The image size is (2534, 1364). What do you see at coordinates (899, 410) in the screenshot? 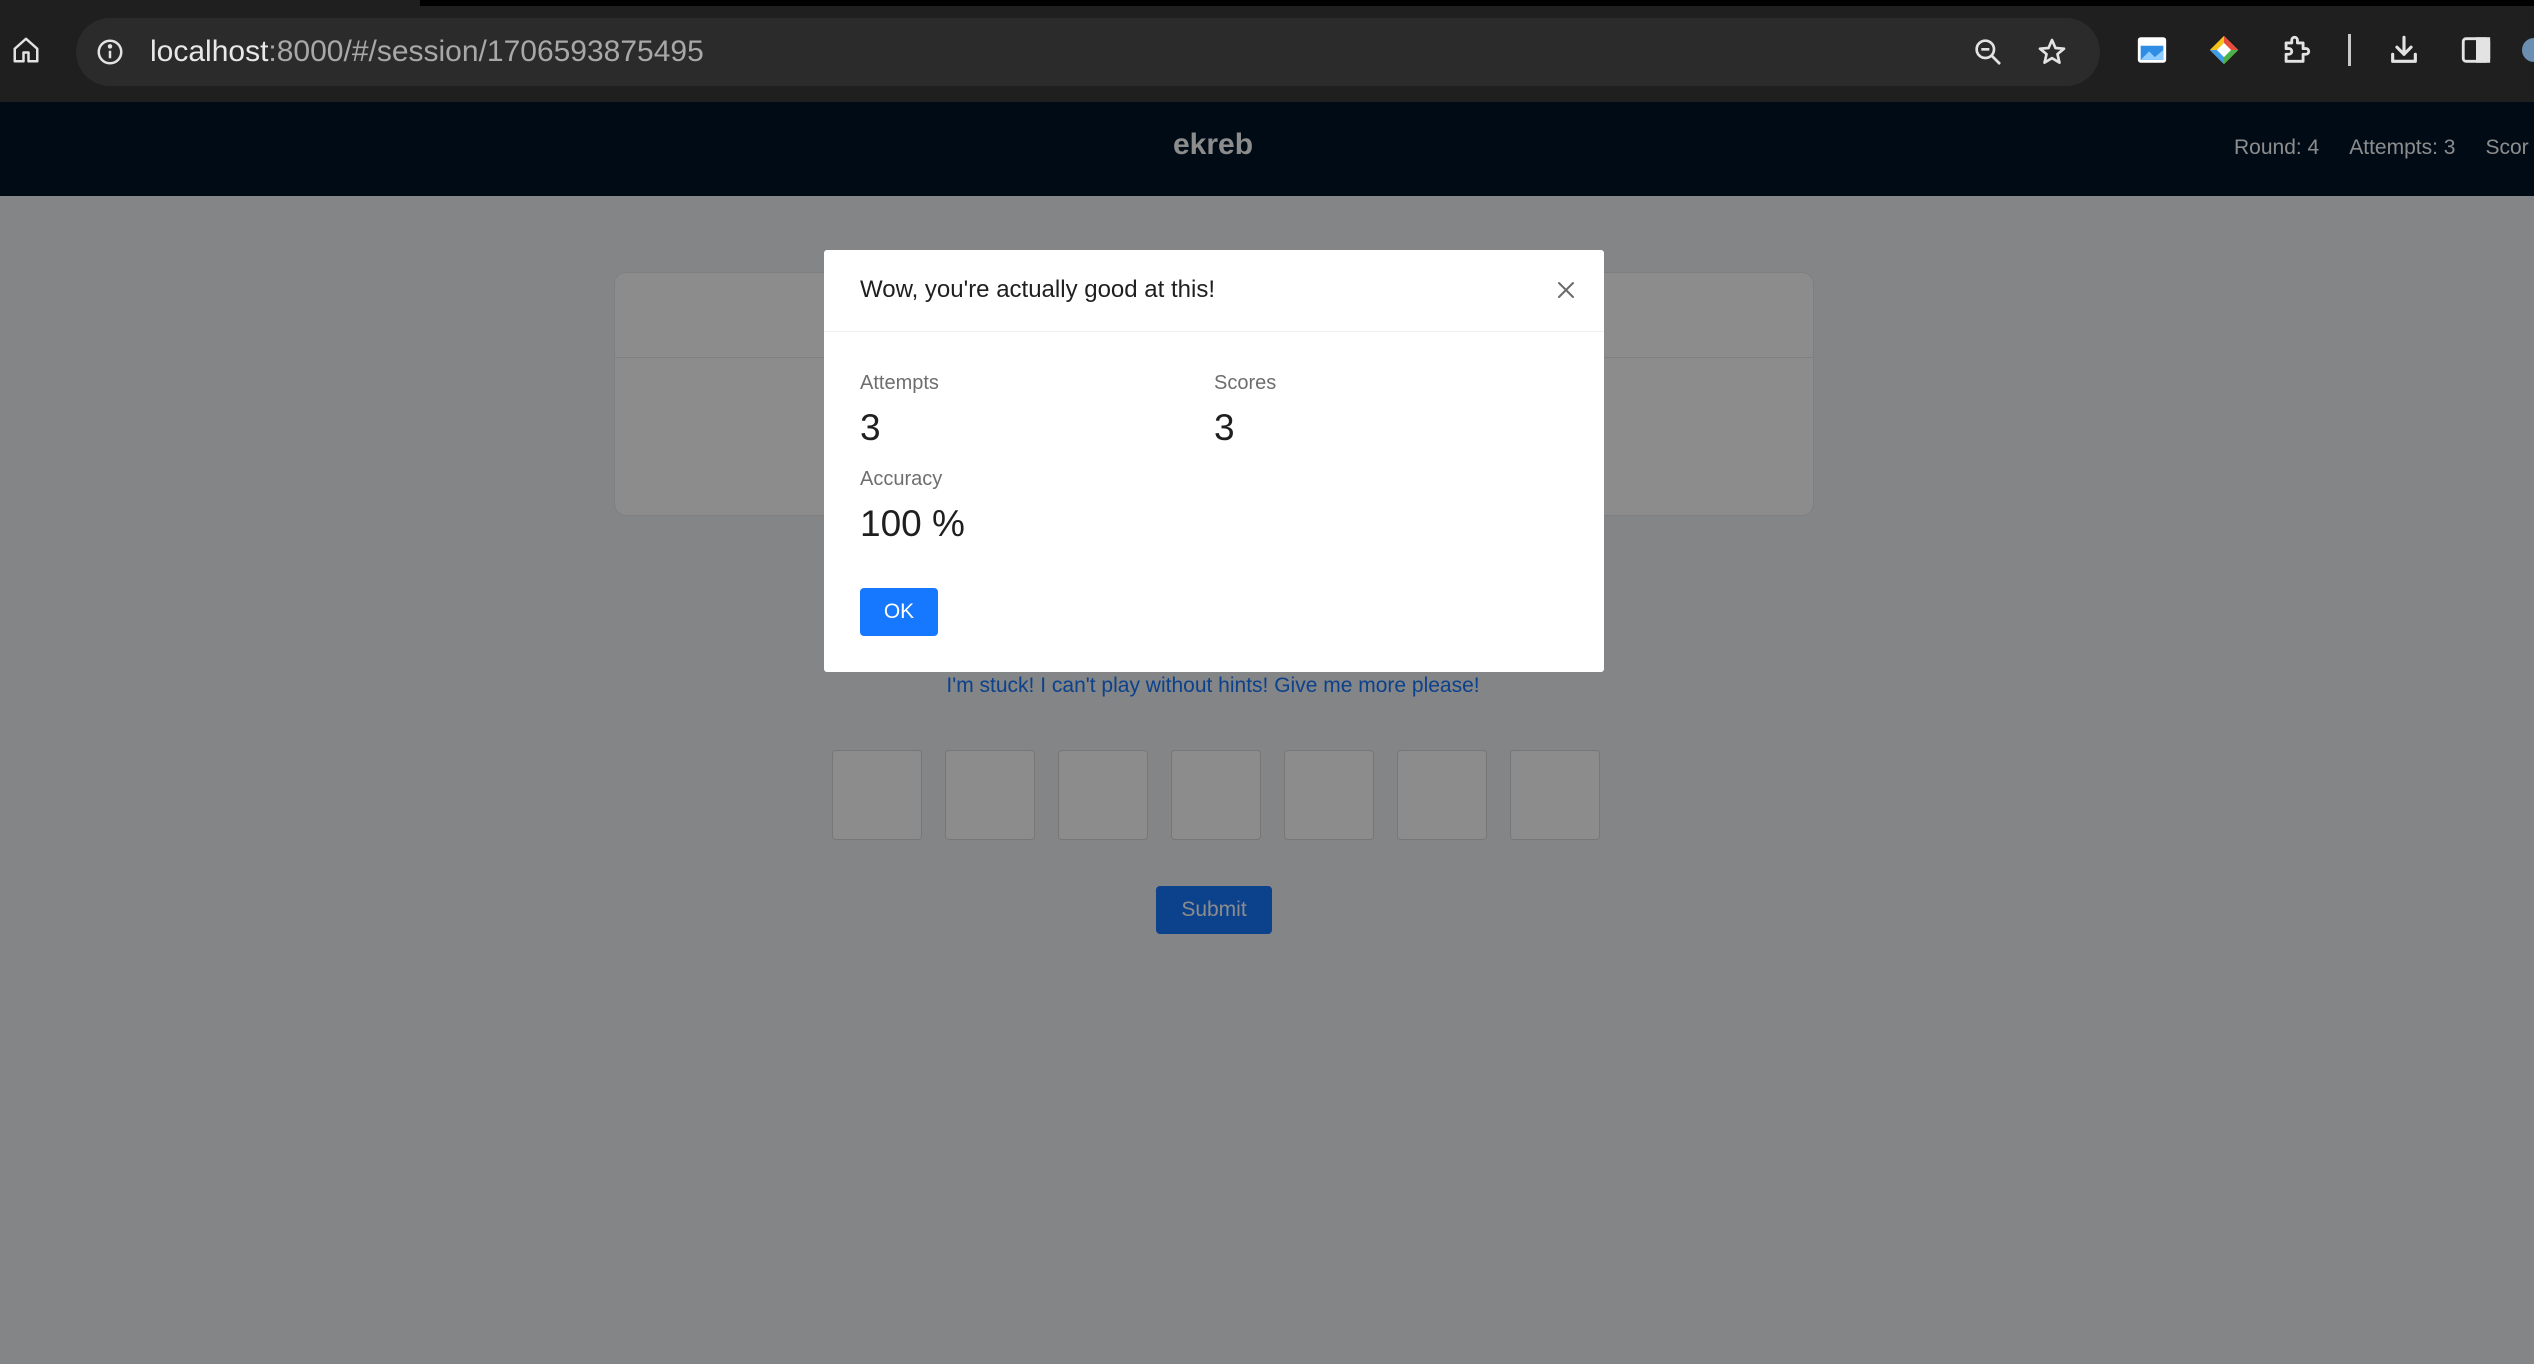
I see `attempts-statistic: Attempts 3` at bounding box center [899, 410].